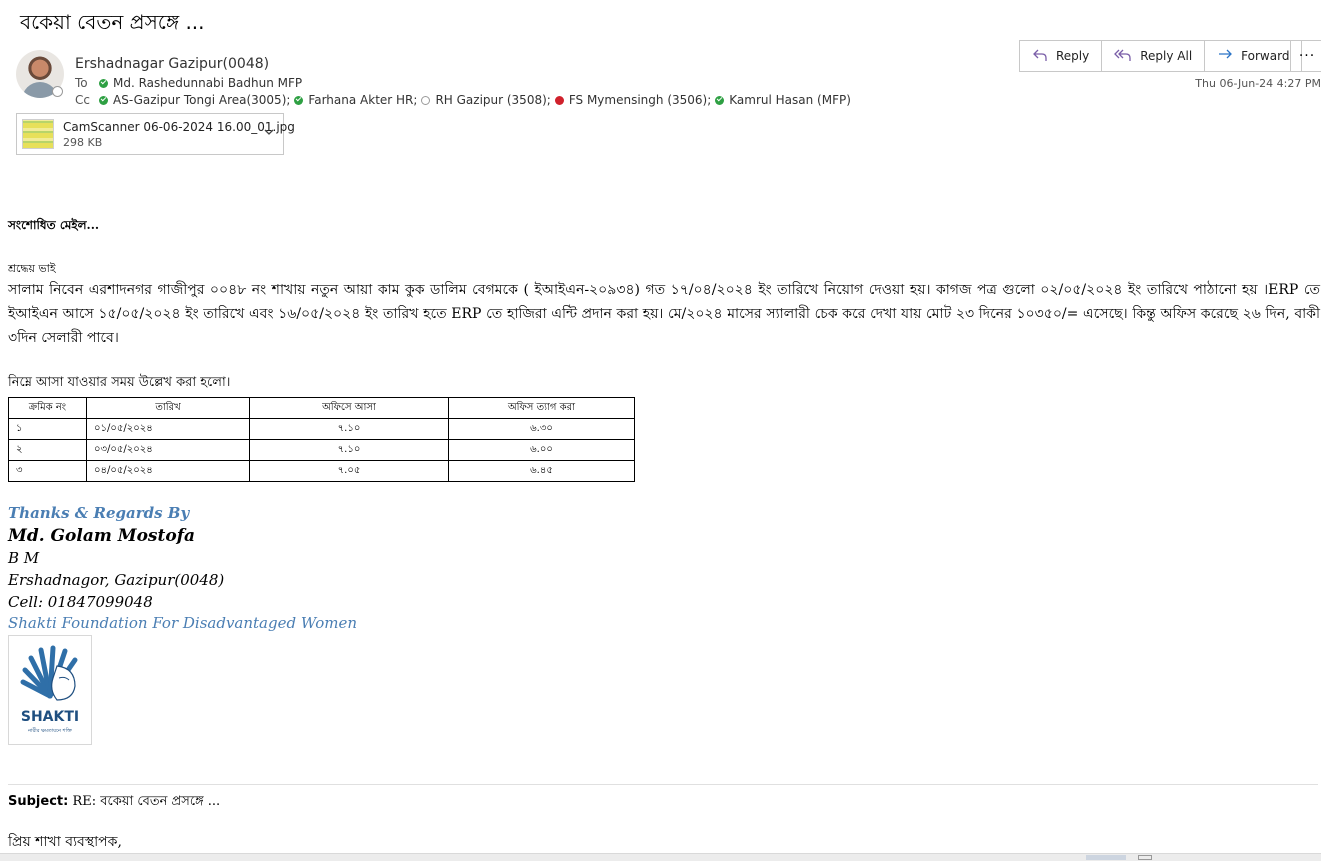  Describe the element at coordinates (57, 91) in the screenshot. I see `presence-offline-icon` at that location.